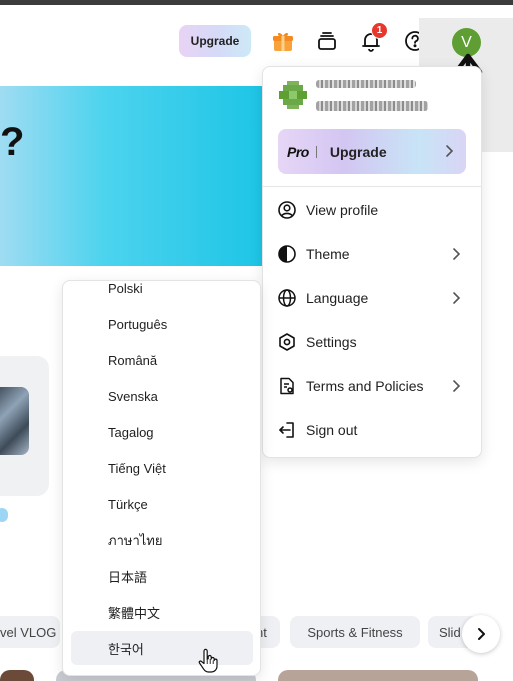 This screenshot has height=681, width=513. What do you see at coordinates (256, 2) in the screenshot?
I see `window-top-edge` at bounding box center [256, 2].